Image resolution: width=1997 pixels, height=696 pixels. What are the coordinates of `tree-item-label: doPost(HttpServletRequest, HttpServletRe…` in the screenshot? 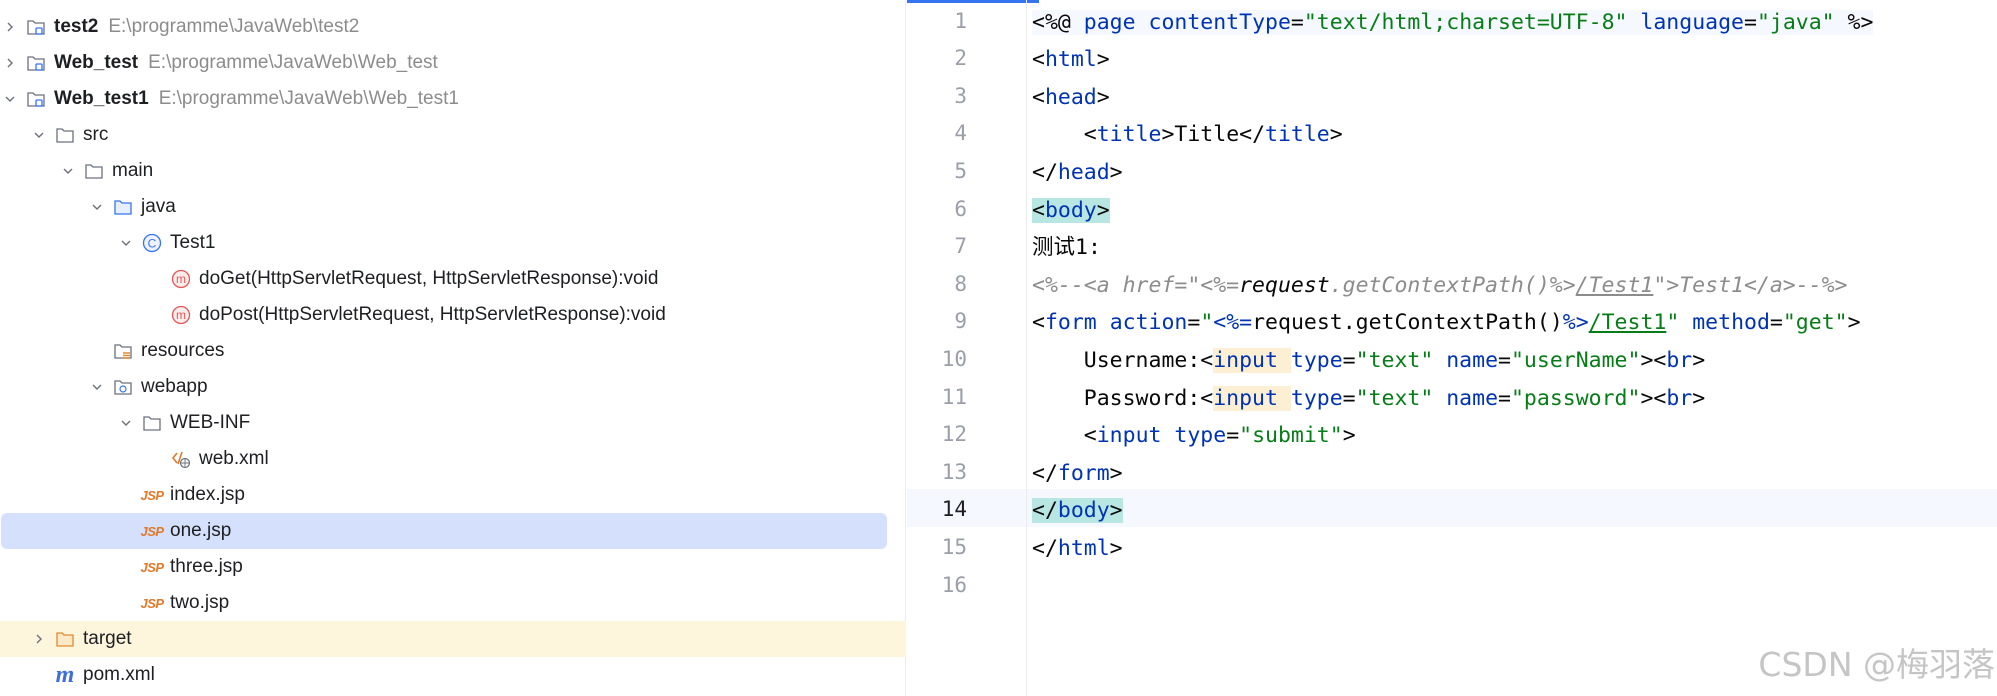 It's located at (432, 314).